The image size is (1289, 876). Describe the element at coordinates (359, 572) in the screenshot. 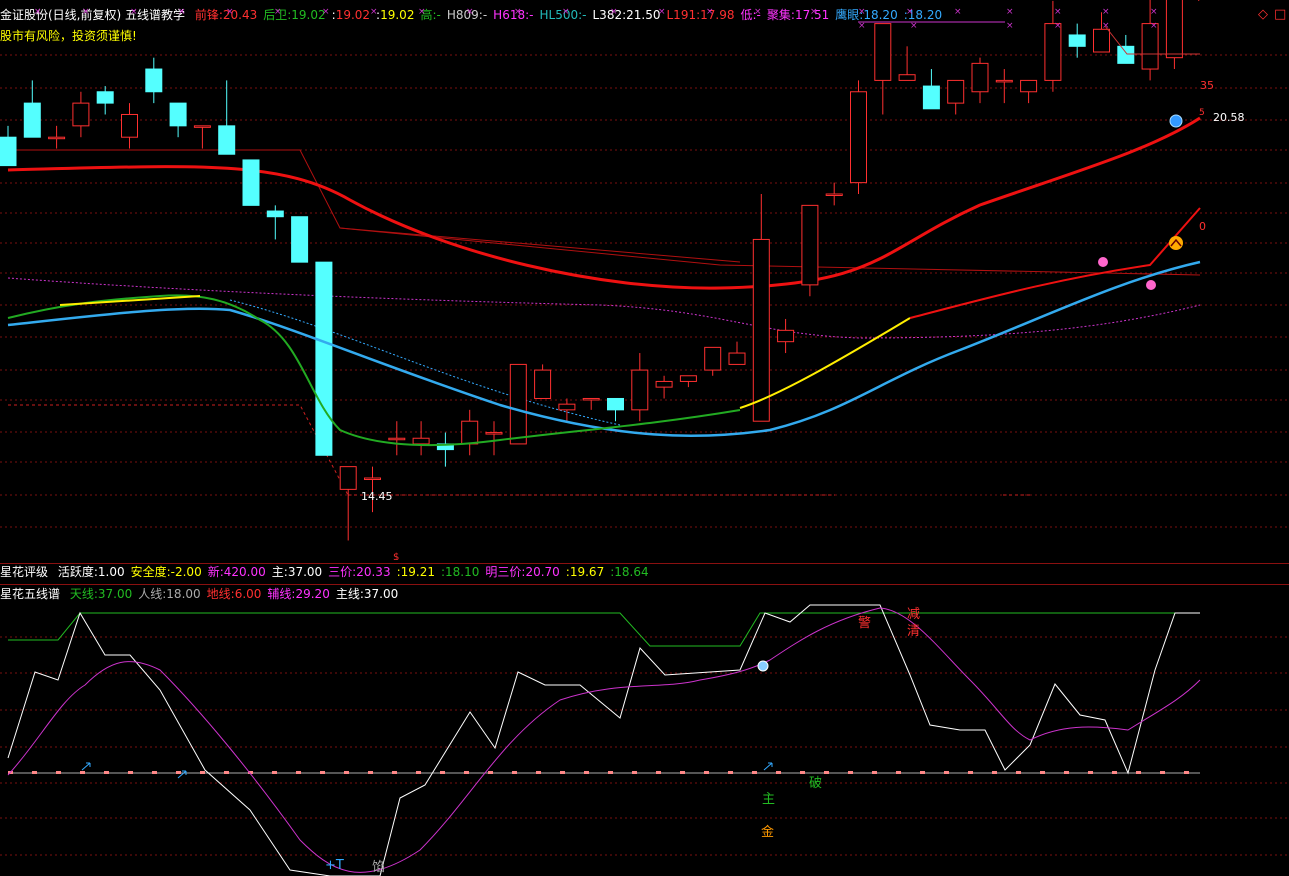

I see `indicator1-item: 三价:20.33` at that location.